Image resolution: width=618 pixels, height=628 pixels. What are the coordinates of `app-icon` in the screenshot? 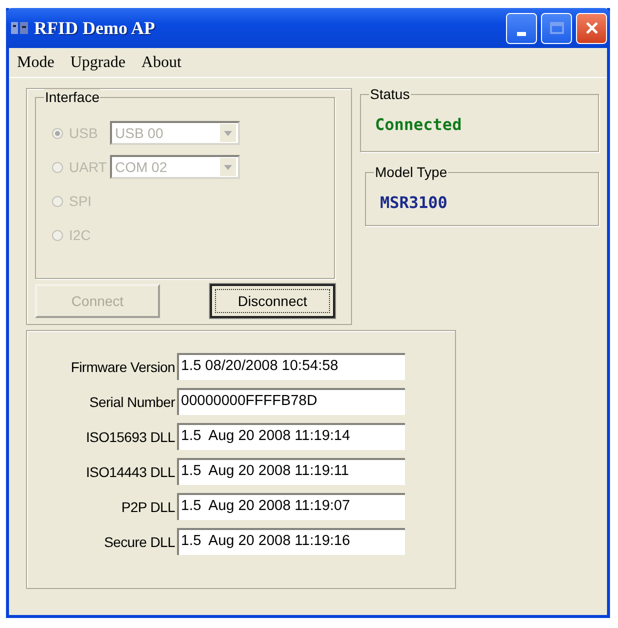 It's located at (20, 28).